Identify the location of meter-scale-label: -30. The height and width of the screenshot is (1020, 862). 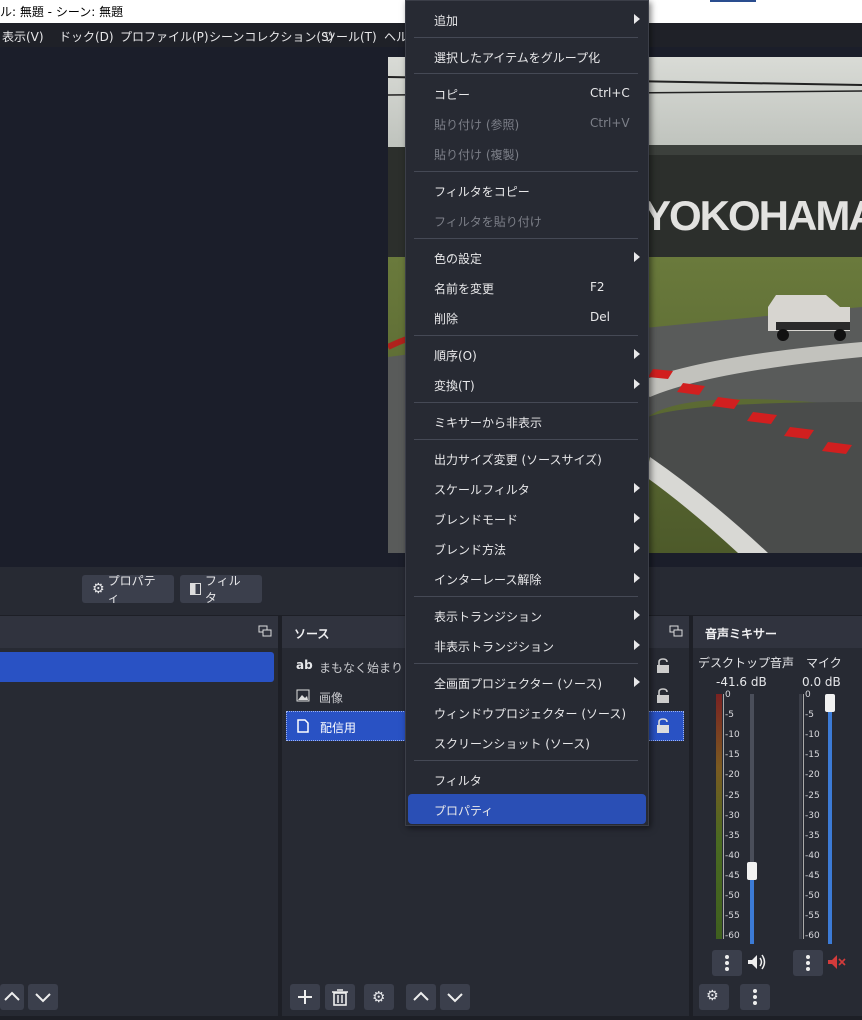
(732, 815).